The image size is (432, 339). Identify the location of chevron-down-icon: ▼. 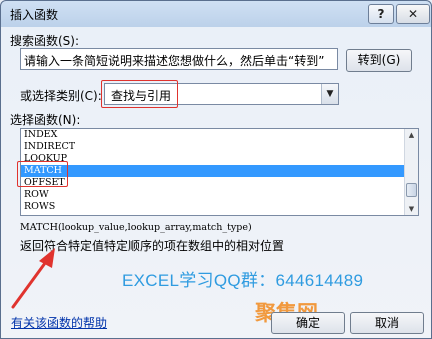
(329, 94).